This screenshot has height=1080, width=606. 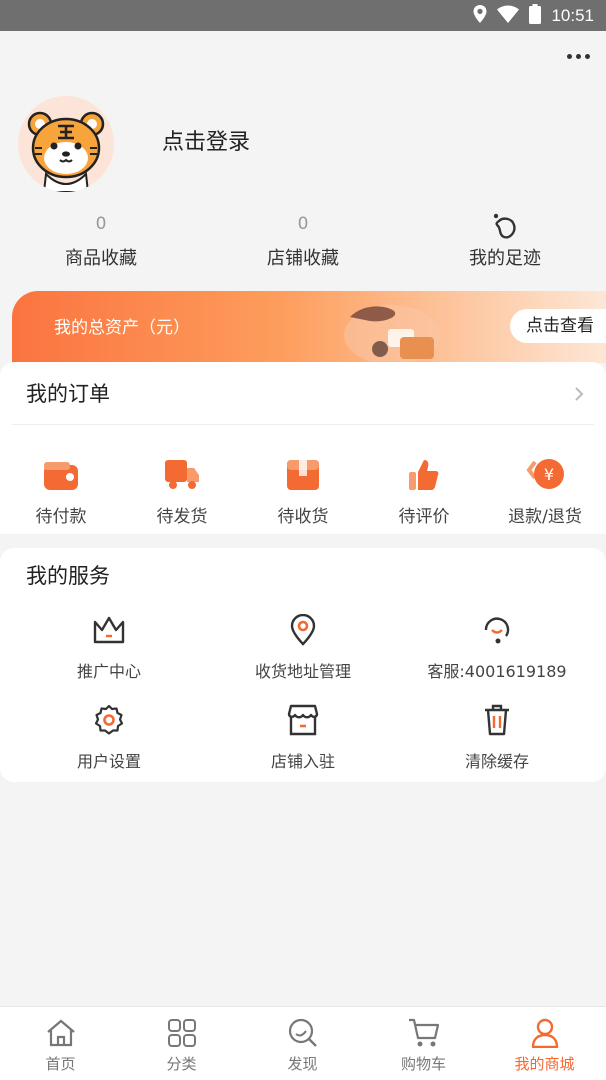 I want to click on stat-favorite-goods: 0 商品收藏, so click(x=101, y=241).